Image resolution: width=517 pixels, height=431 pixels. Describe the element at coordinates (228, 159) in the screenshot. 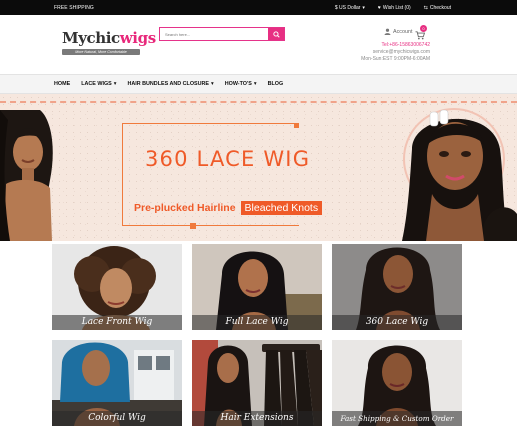

I see `banner-title: 360 LACE WIG` at that location.